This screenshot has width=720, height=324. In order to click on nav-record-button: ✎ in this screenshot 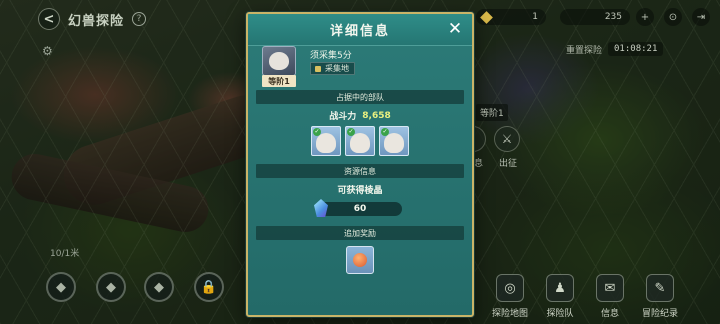, I will do `click(660, 288)`.